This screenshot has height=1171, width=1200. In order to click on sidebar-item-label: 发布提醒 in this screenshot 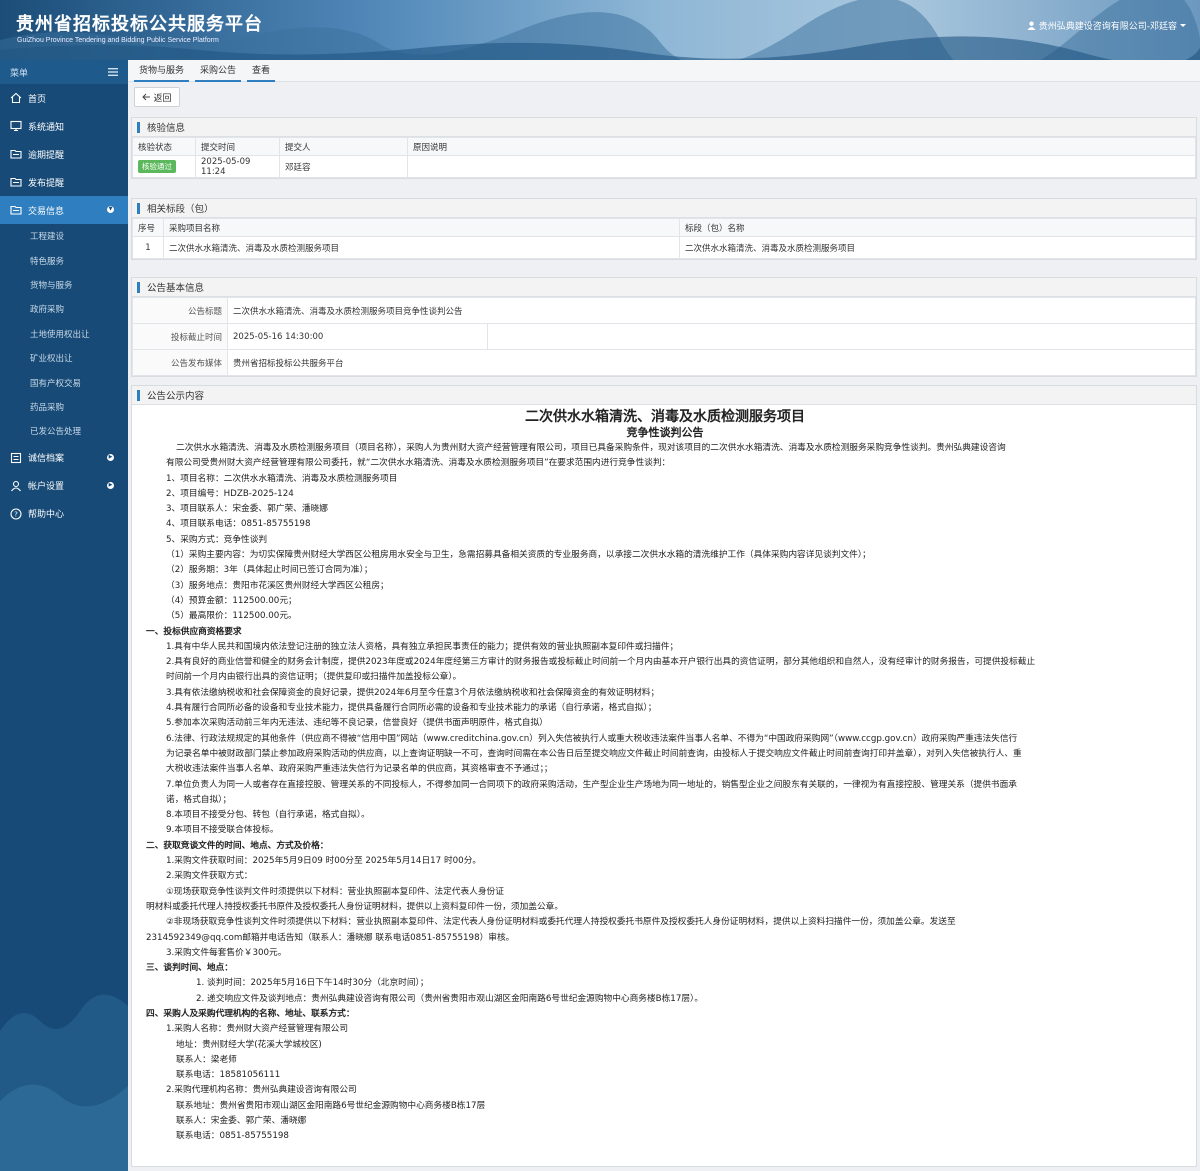, I will do `click(46, 183)`.